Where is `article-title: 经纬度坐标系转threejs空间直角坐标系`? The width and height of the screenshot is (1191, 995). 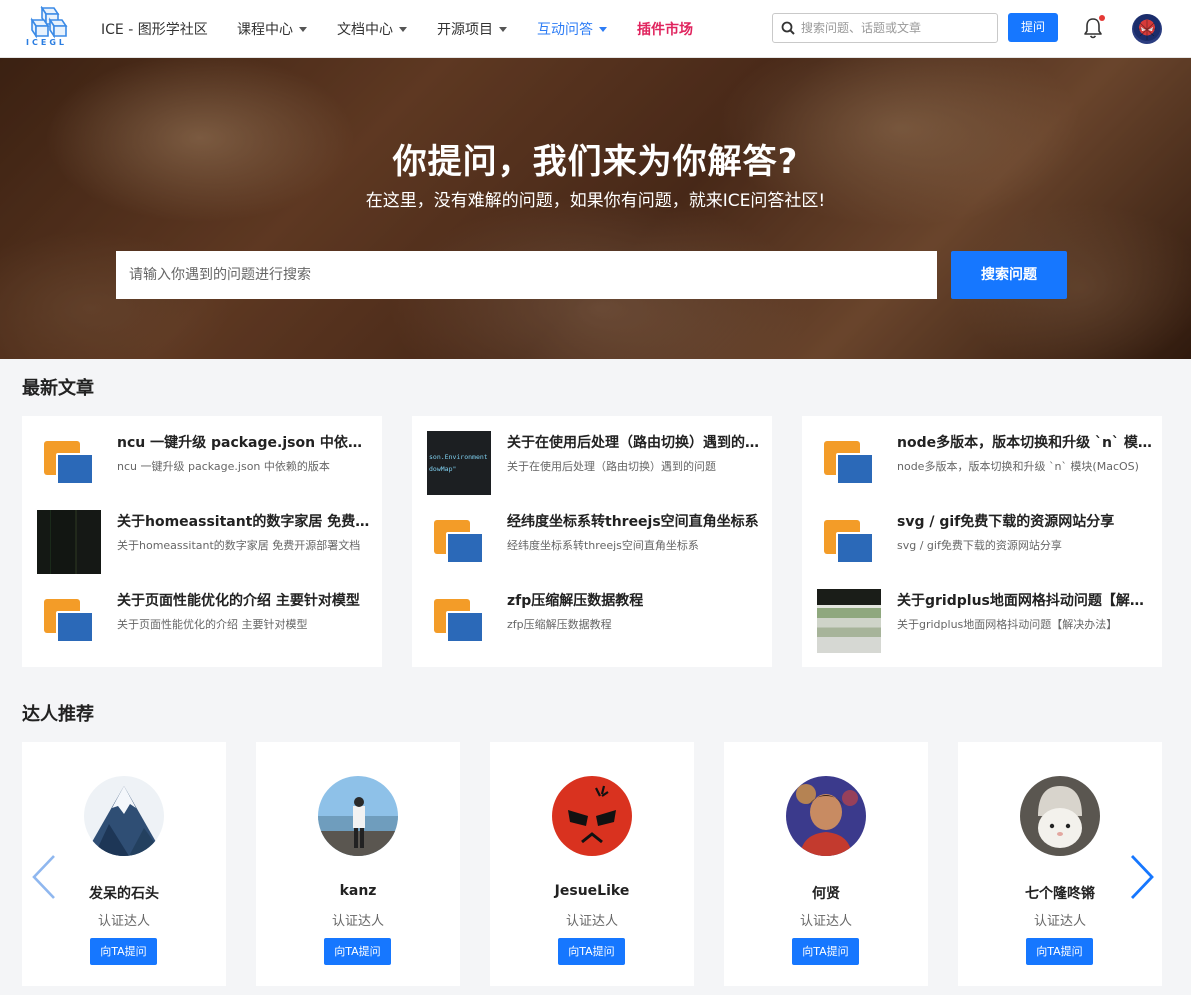
article-title: 经纬度坐标系转threejs空间直角坐标系 is located at coordinates (633, 522).